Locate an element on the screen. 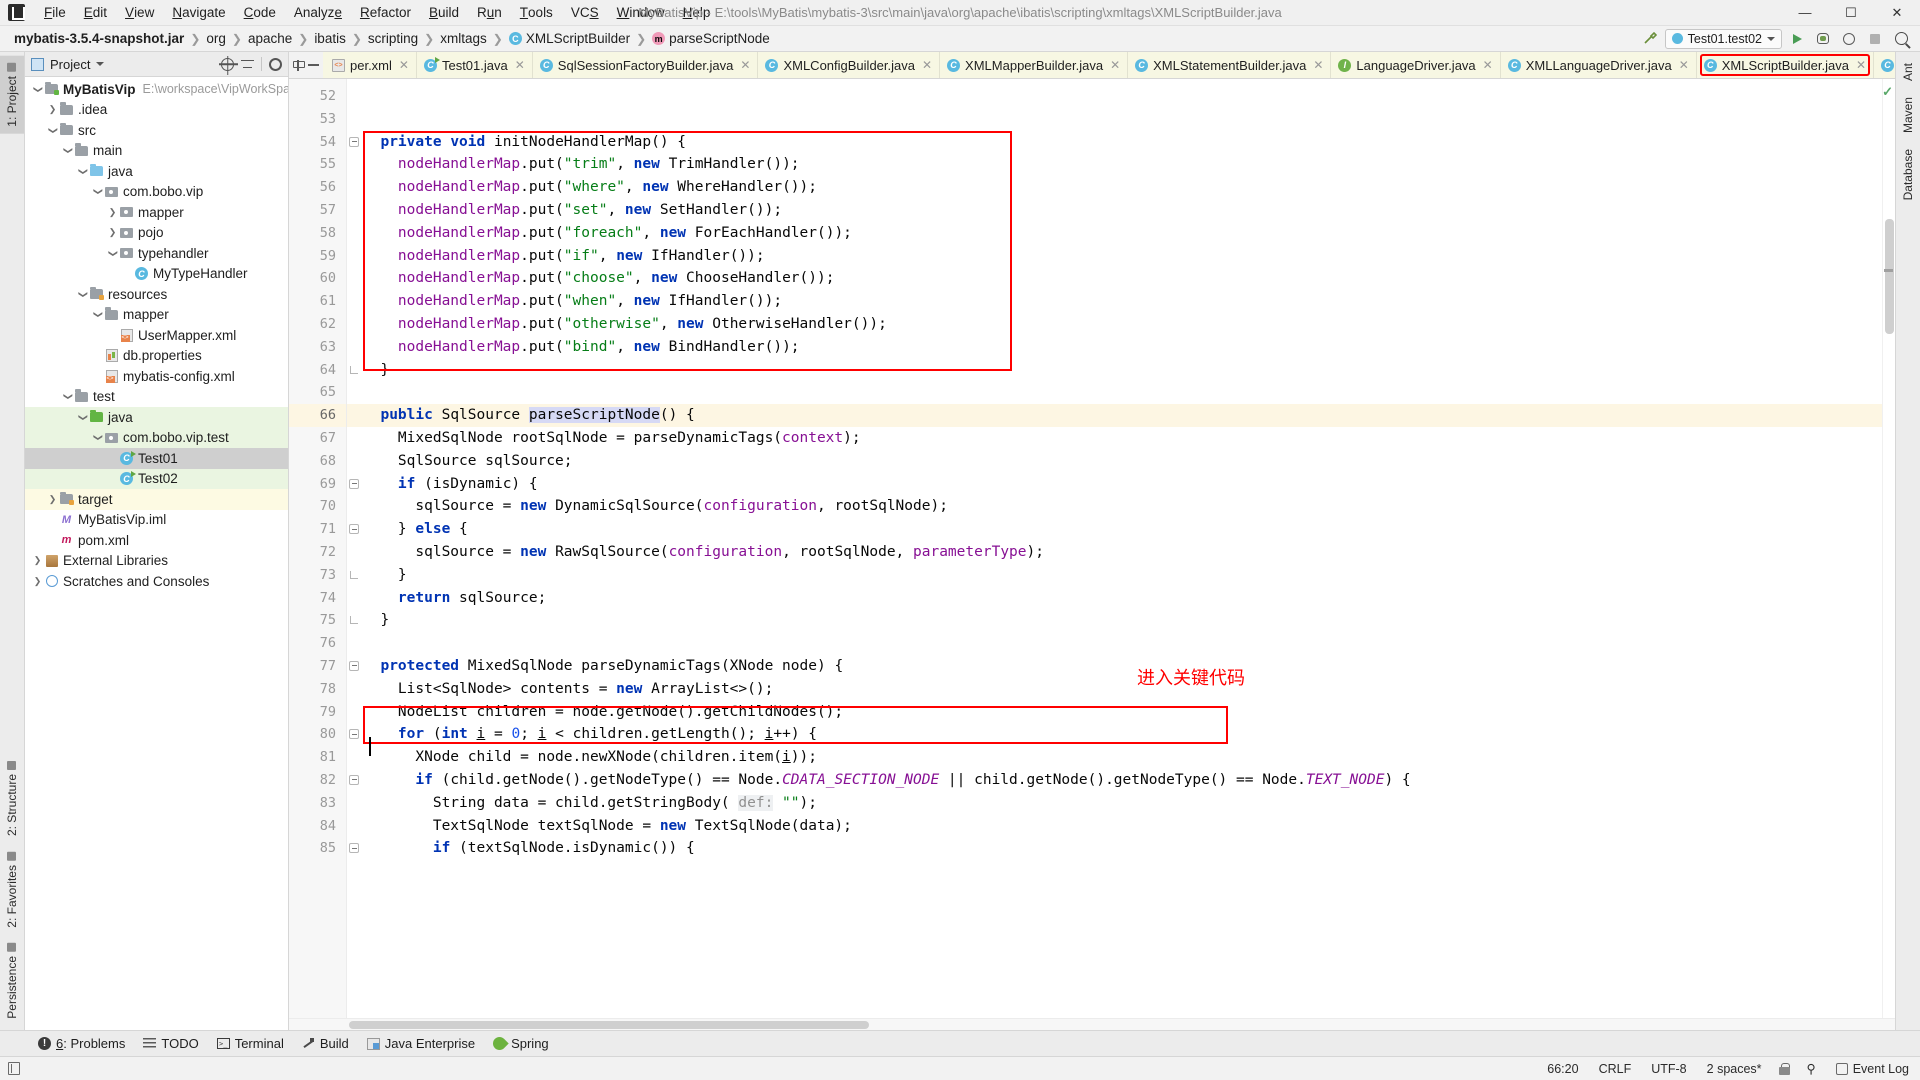 The width and height of the screenshot is (1920, 1080). breadcrumb-item-mybatis-3-5-4-snapshot-jar: mybatis-3.5.4-snapshot.jar is located at coordinates (99, 38).